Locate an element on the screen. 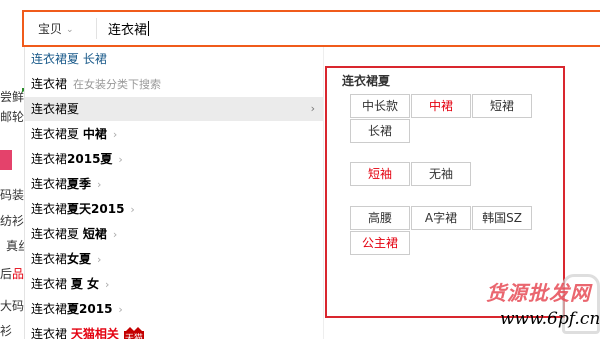 The width and height of the screenshot is (600, 339). bg-fragment: 衫 is located at coordinates (6, 331).